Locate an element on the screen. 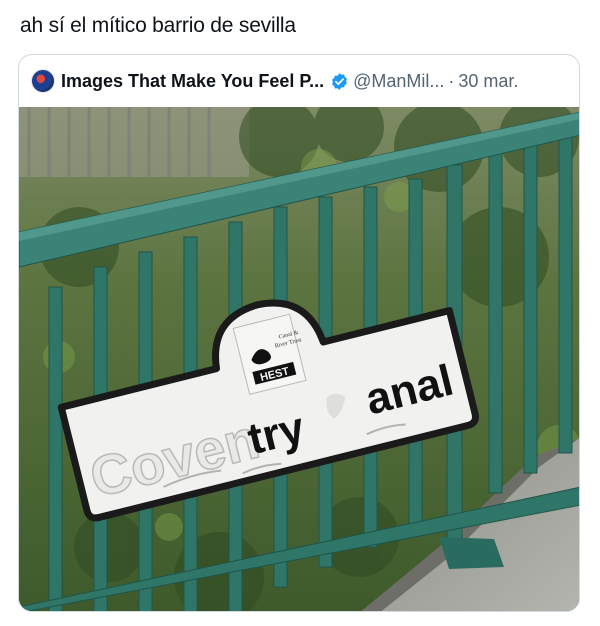  globe-avatar-icon is located at coordinates (43, 81).